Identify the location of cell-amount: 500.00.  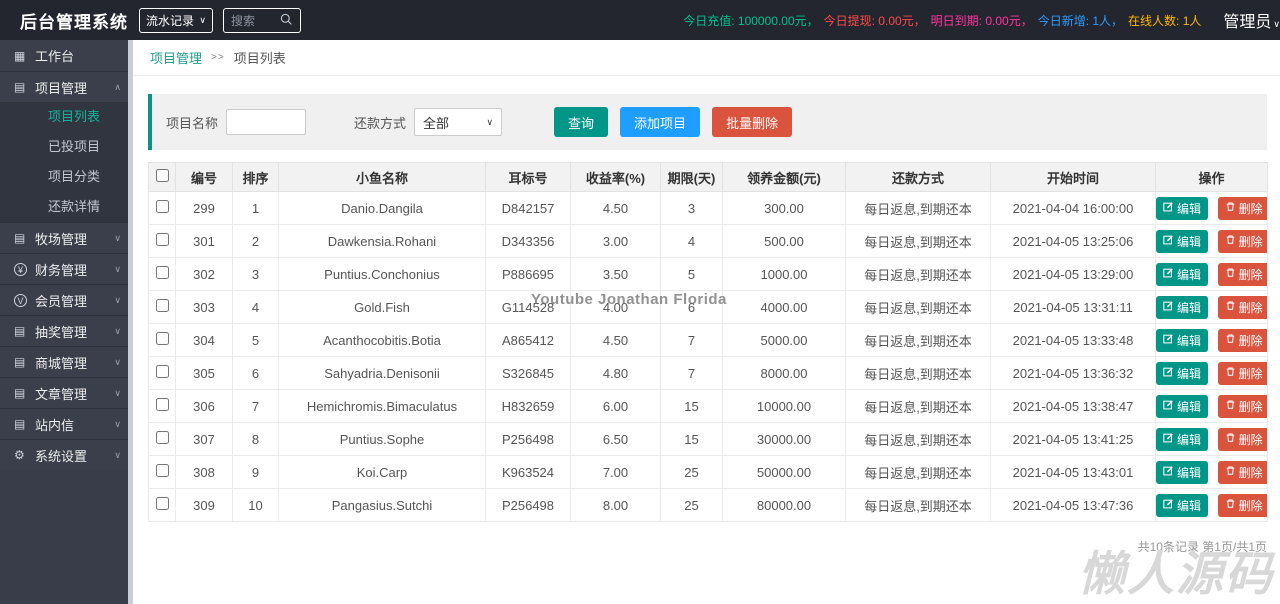
(784, 241).